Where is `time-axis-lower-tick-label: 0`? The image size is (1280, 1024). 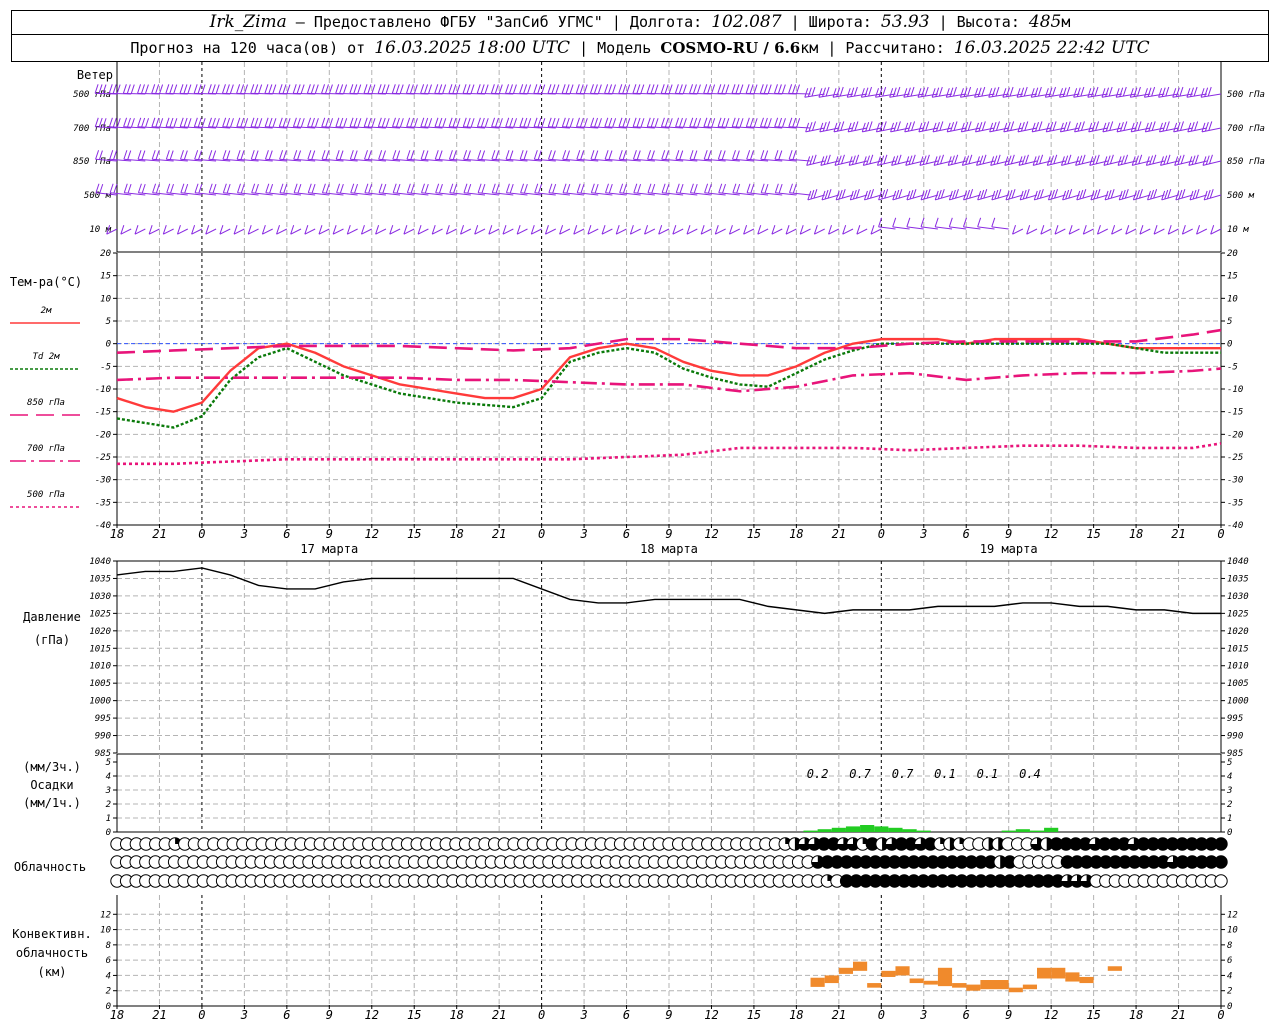 time-axis-lower-tick-label: 0 is located at coordinates (201, 1015).